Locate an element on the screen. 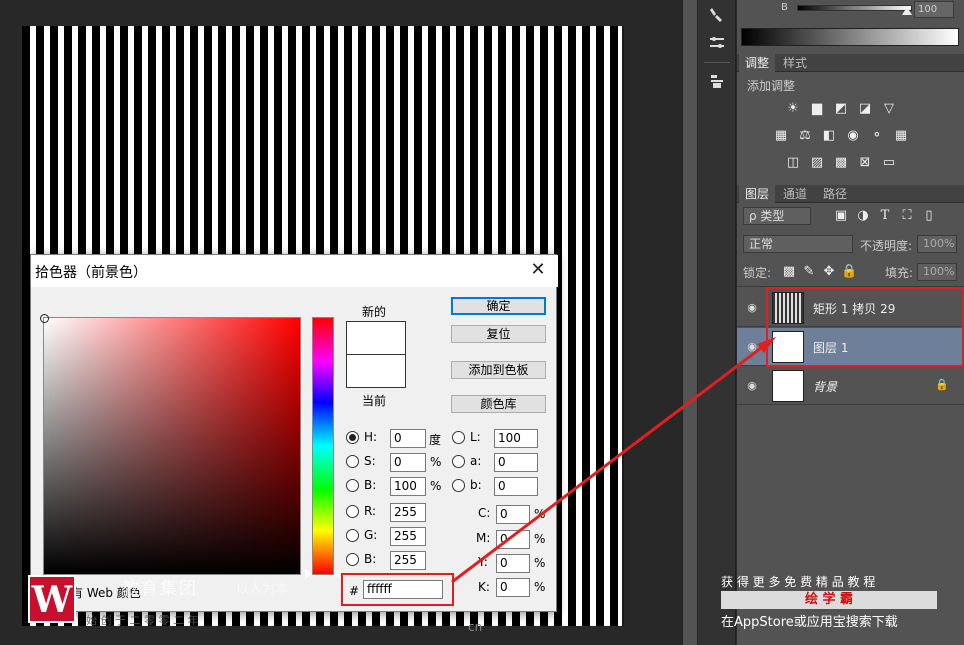  promo-brand-bar: 绘 学 霸 is located at coordinates (829, 600).